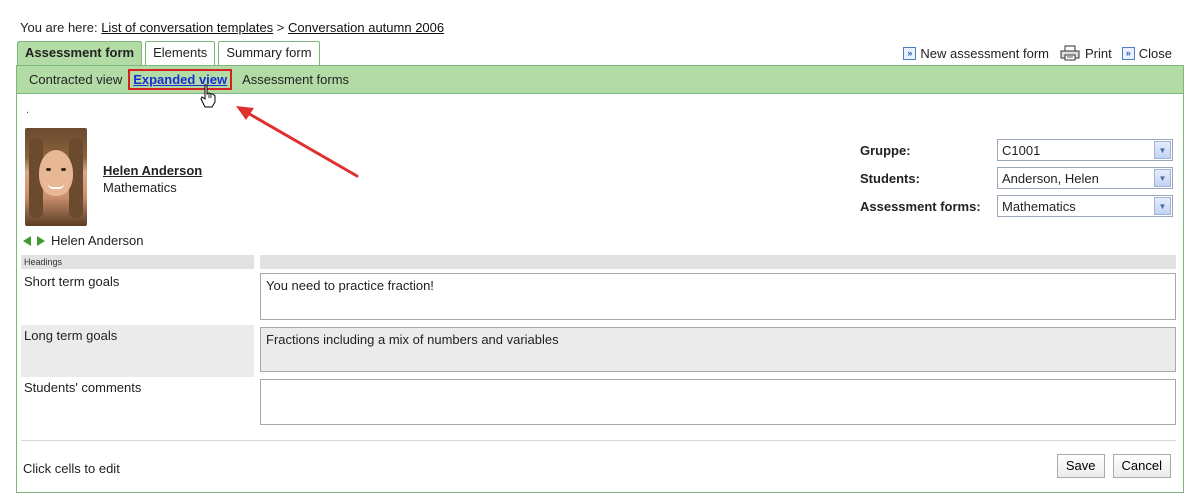 This screenshot has height=499, width=1198. I want to click on group-selector-row: Gruppe: C1001 ▼, so click(1016, 150).